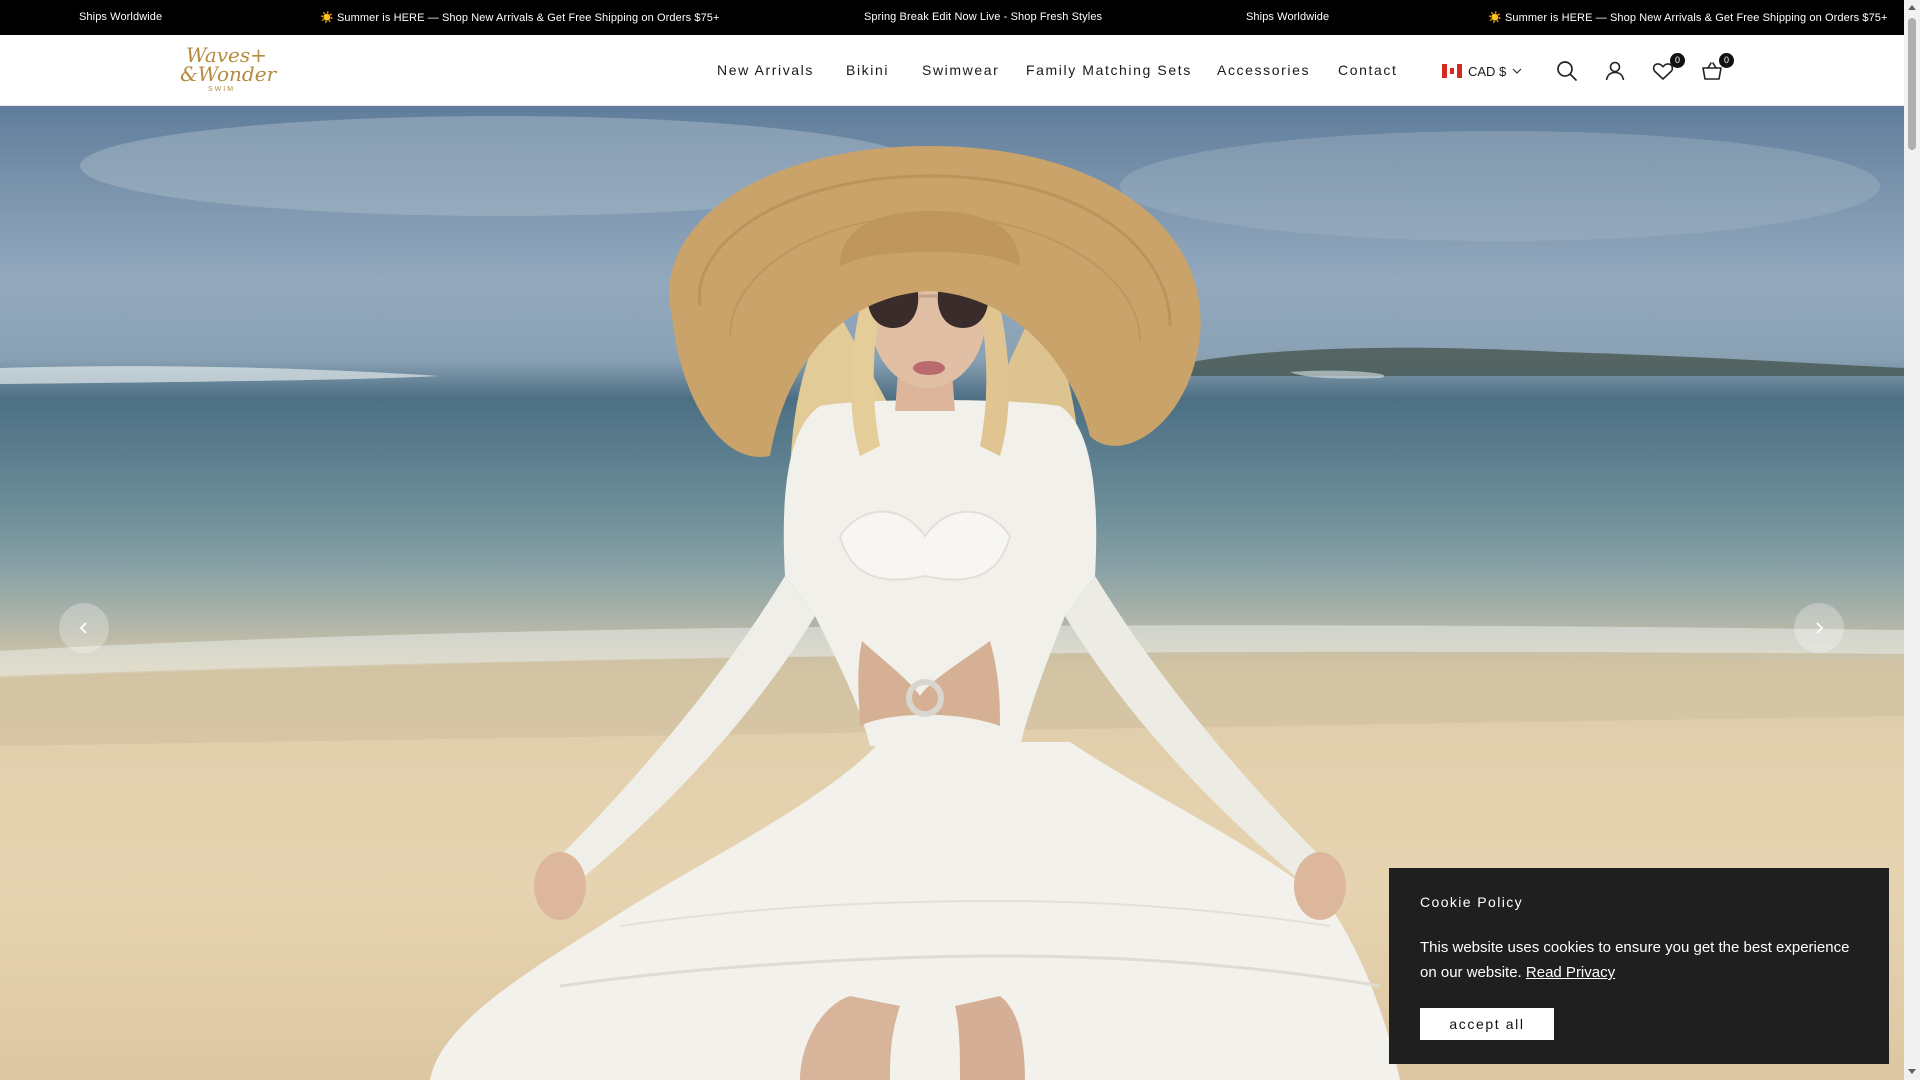 The image size is (1920, 1080). I want to click on search-button, so click(1567, 71).